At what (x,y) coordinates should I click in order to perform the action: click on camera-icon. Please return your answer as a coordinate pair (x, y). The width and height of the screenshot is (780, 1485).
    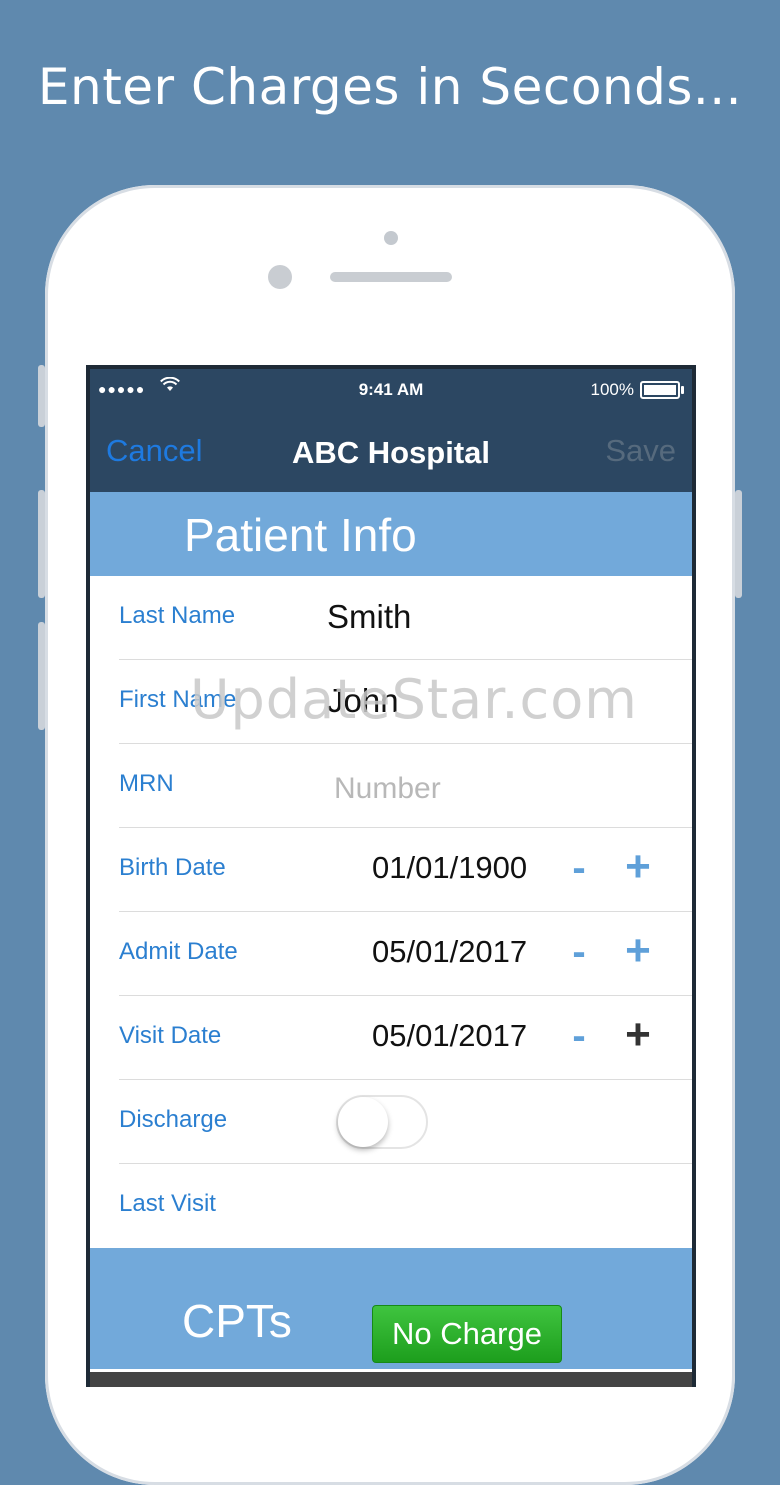
    Looking at the image, I should click on (280, 277).